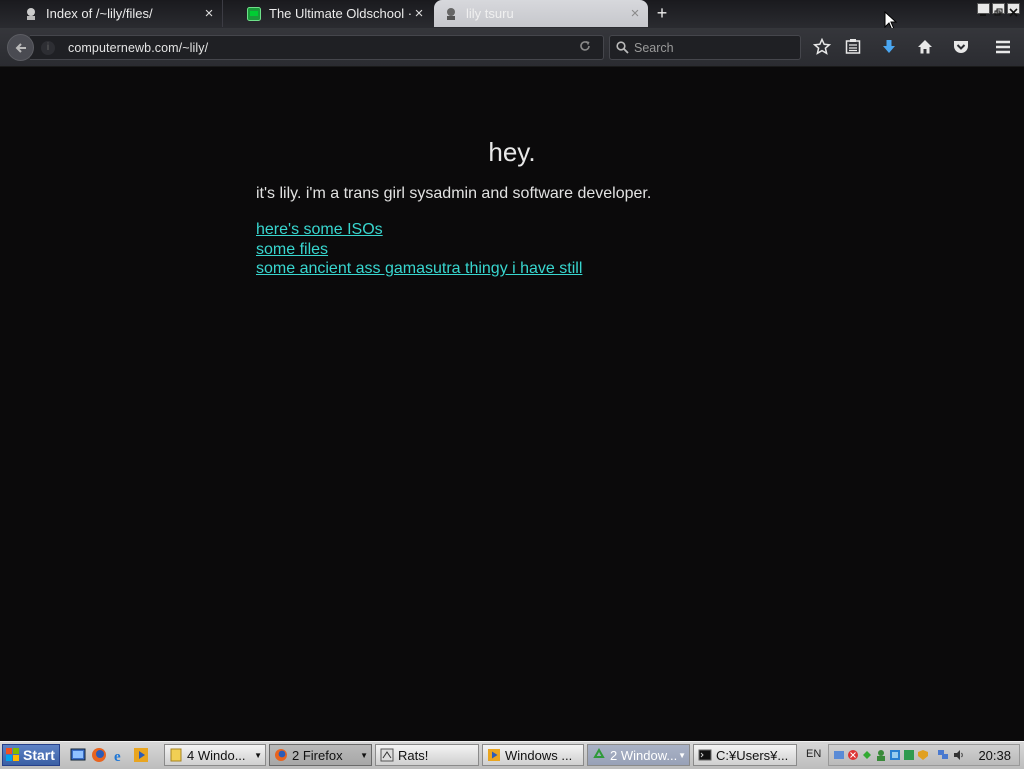 This screenshot has width=1024, height=769. What do you see at coordinates (925, 47) in the screenshot?
I see `home-icon` at bounding box center [925, 47].